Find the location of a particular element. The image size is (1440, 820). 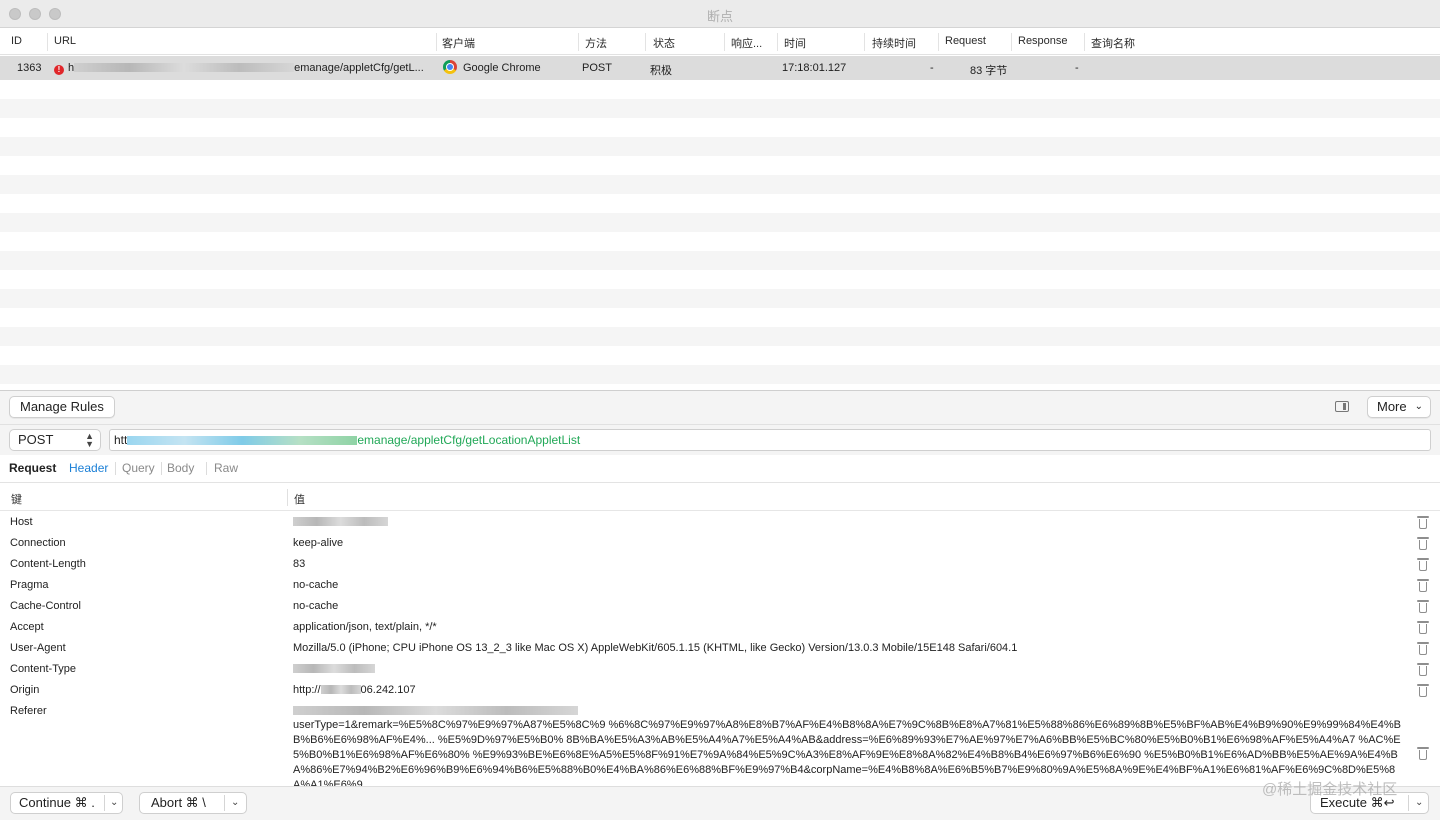

header-row-pragma: Pragma no-cache is located at coordinates (720, 585).